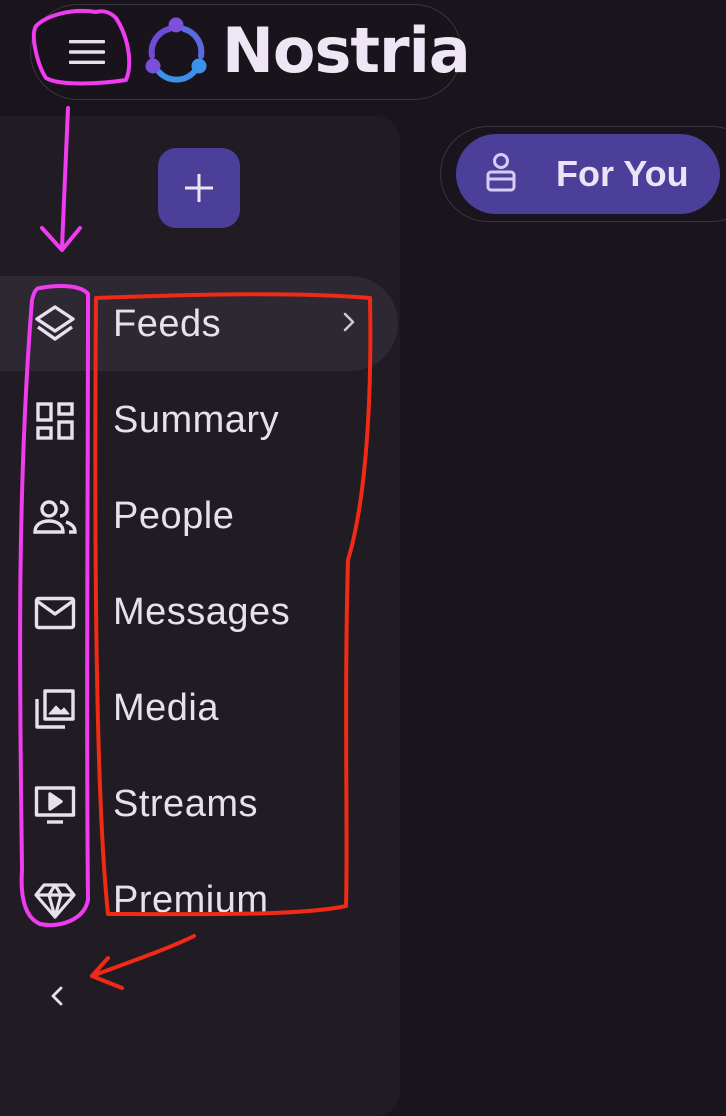 This screenshot has width=726, height=1116. I want to click on chevron-left-icon, so click(57, 996).